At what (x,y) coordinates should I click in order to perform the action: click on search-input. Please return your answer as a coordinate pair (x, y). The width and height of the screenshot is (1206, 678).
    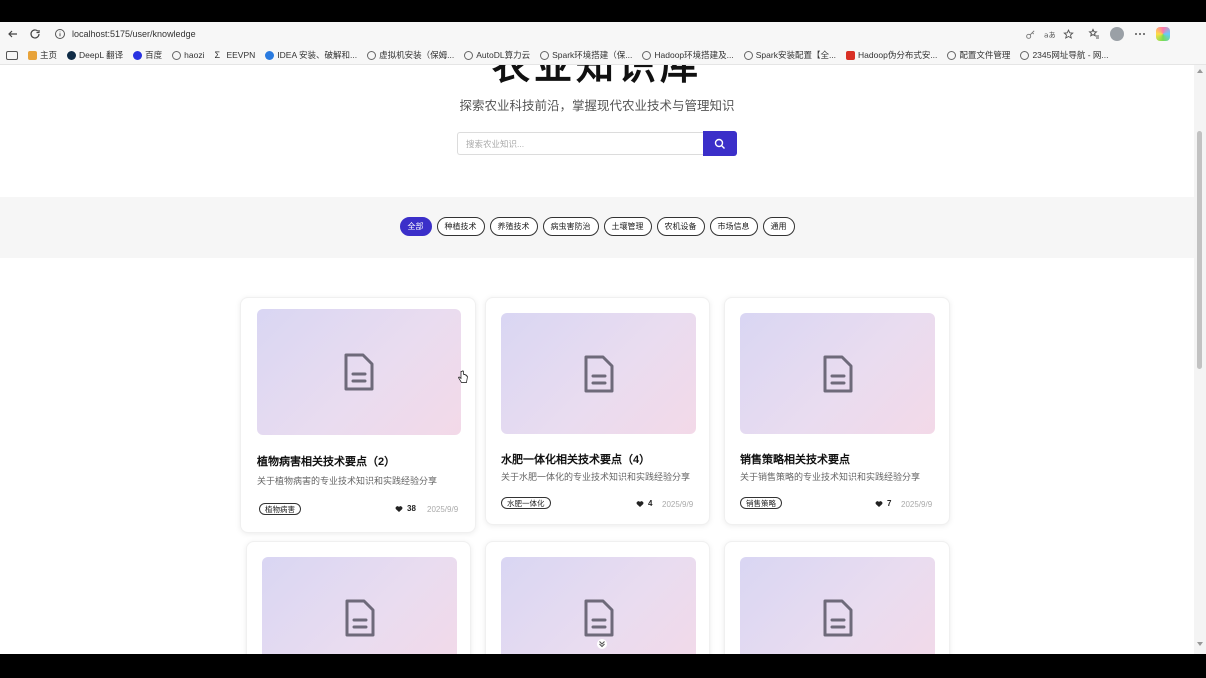
    Looking at the image, I should click on (580, 143).